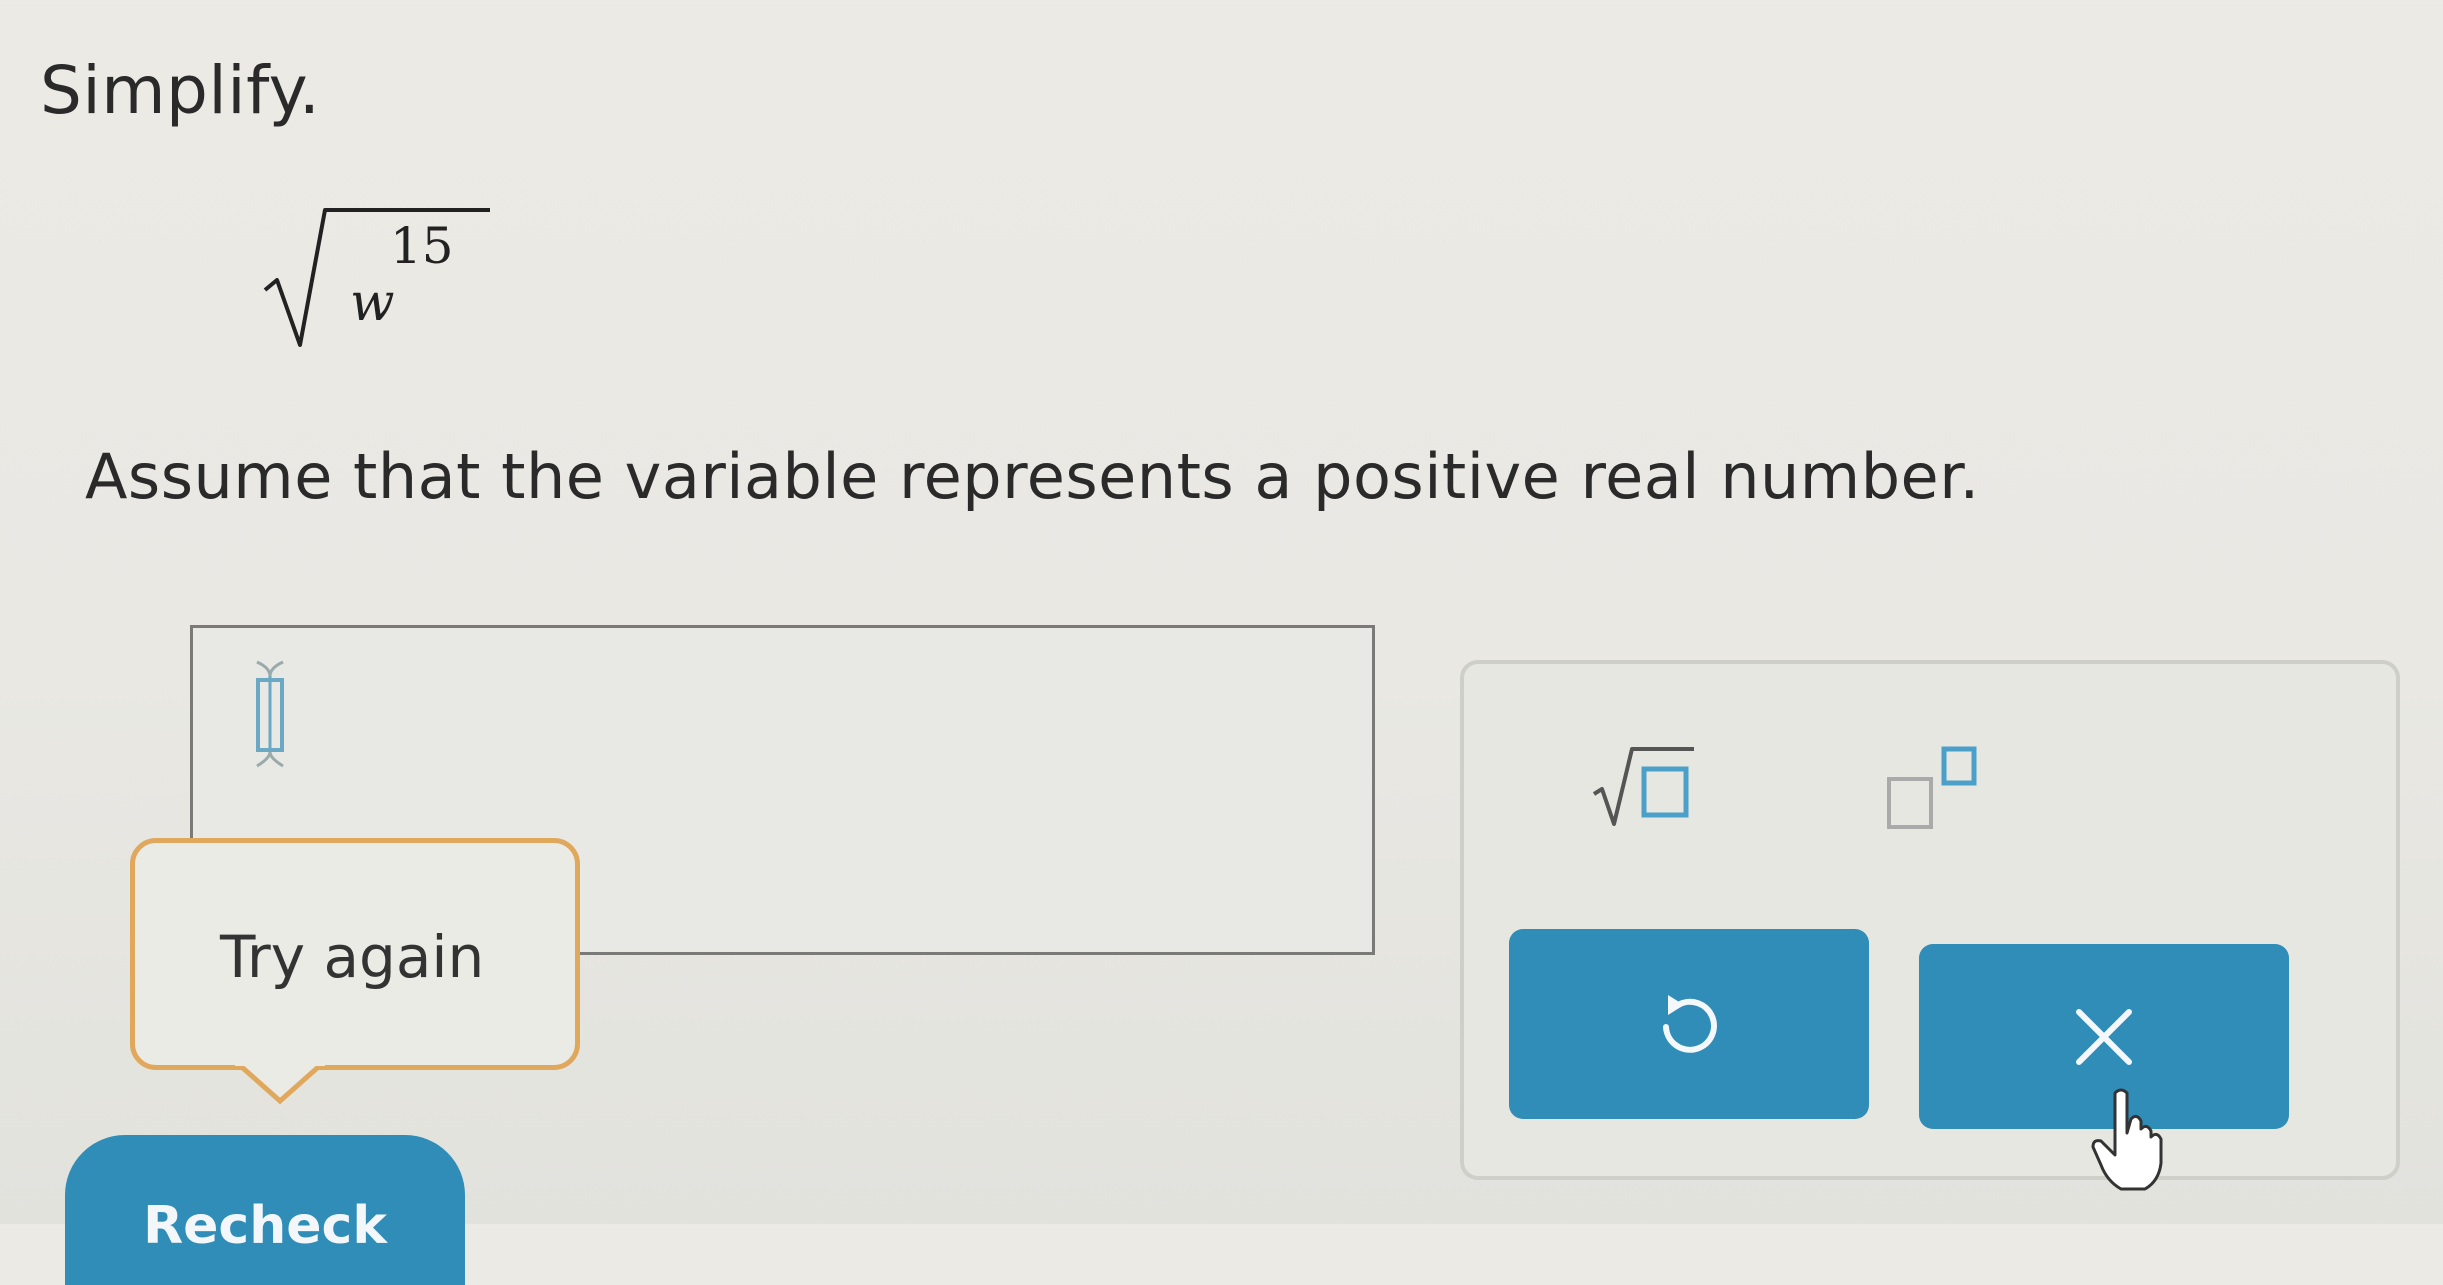 This screenshot has height=1285, width=2443. What do you see at coordinates (1643, 786) in the screenshot?
I see `square-root-template-icon` at bounding box center [1643, 786].